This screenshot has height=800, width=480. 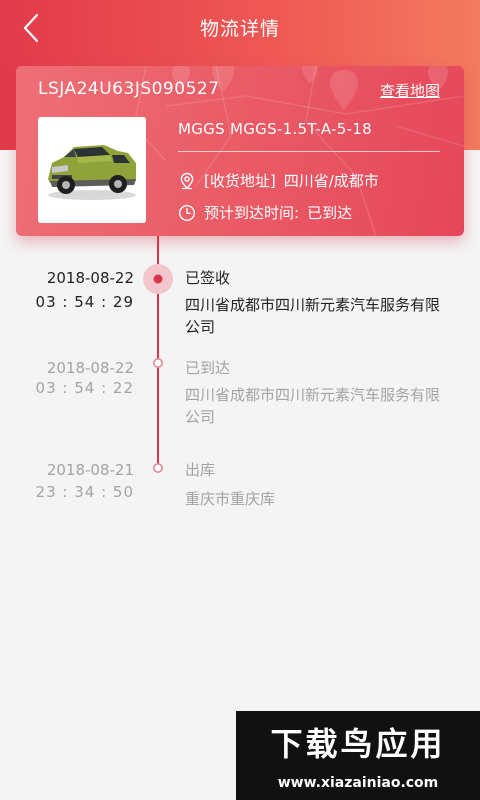 I want to click on vehicle-vin: LSJA24U63JS090527, so click(x=129, y=89).